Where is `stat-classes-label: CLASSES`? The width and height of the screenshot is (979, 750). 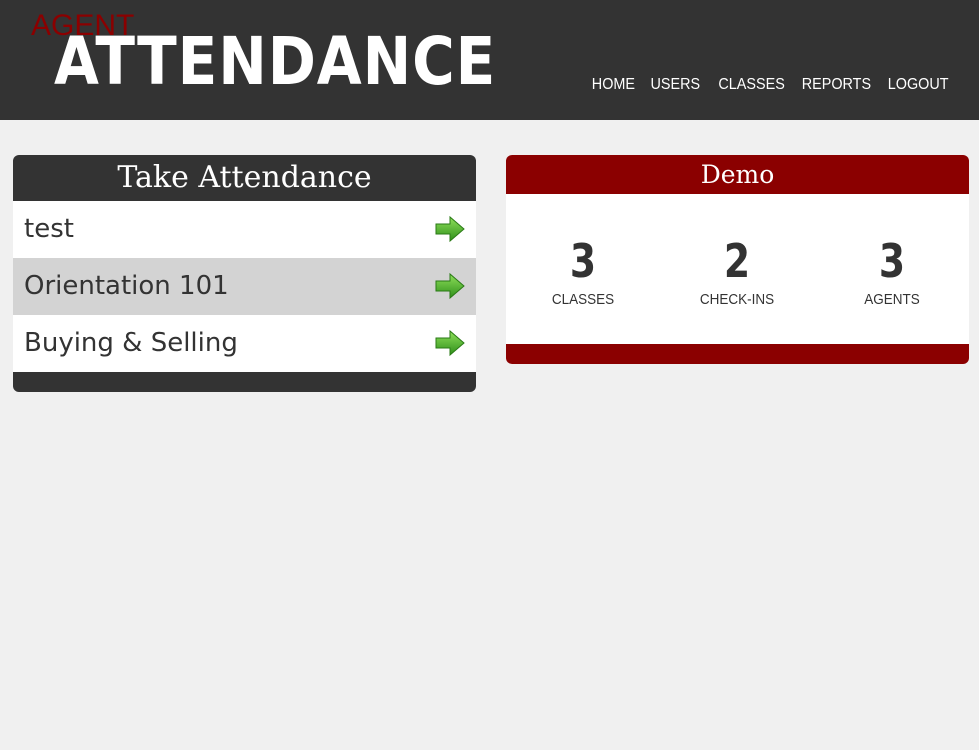
stat-classes-label: CLASSES is located at coordinates (583, 299).